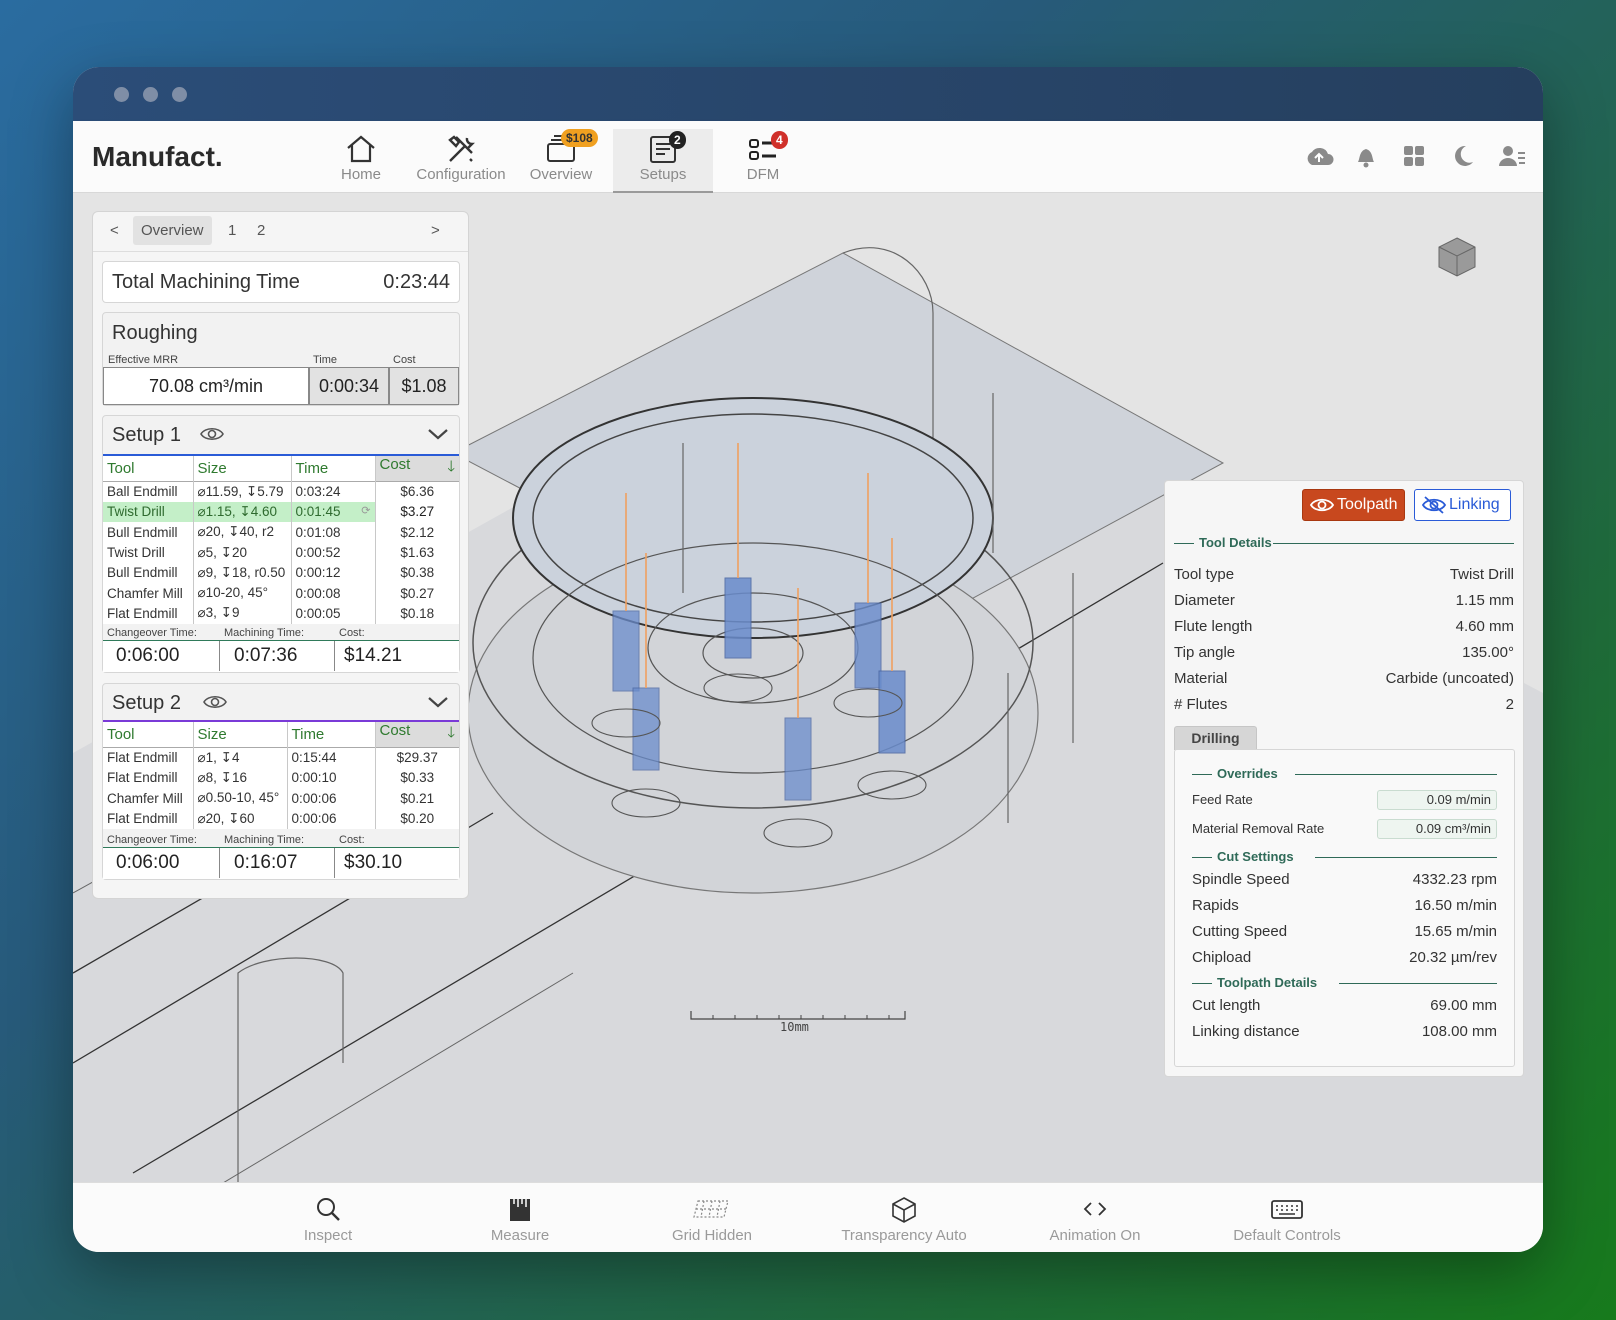 Image resolution: width=1616 pixels, height=1320 pixels. What do you see at coordinates (1095, 1219) in the screenshot?
I see `animation-toggle-button: Animation On` at bounding box center [1095, 1219].